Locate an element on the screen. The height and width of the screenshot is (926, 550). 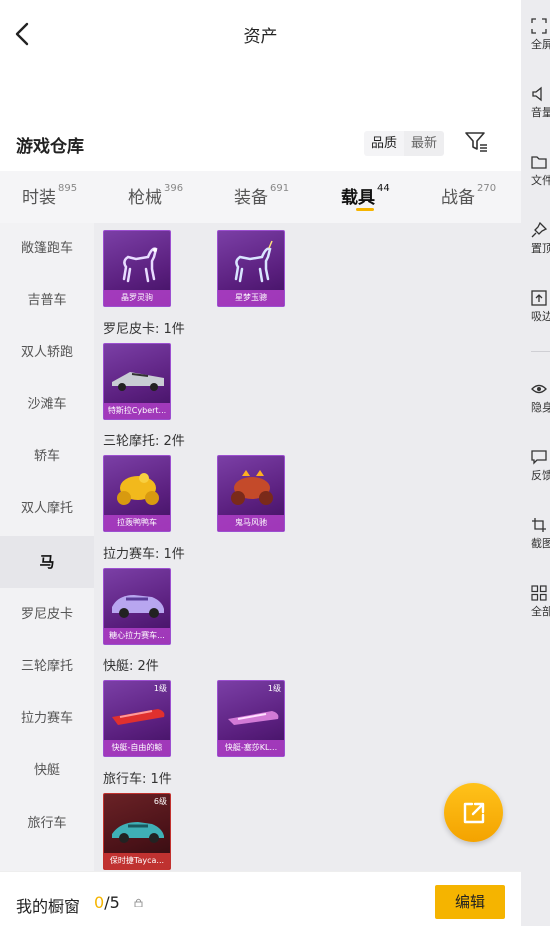
folder-icon is located at coordinates (539, 162).